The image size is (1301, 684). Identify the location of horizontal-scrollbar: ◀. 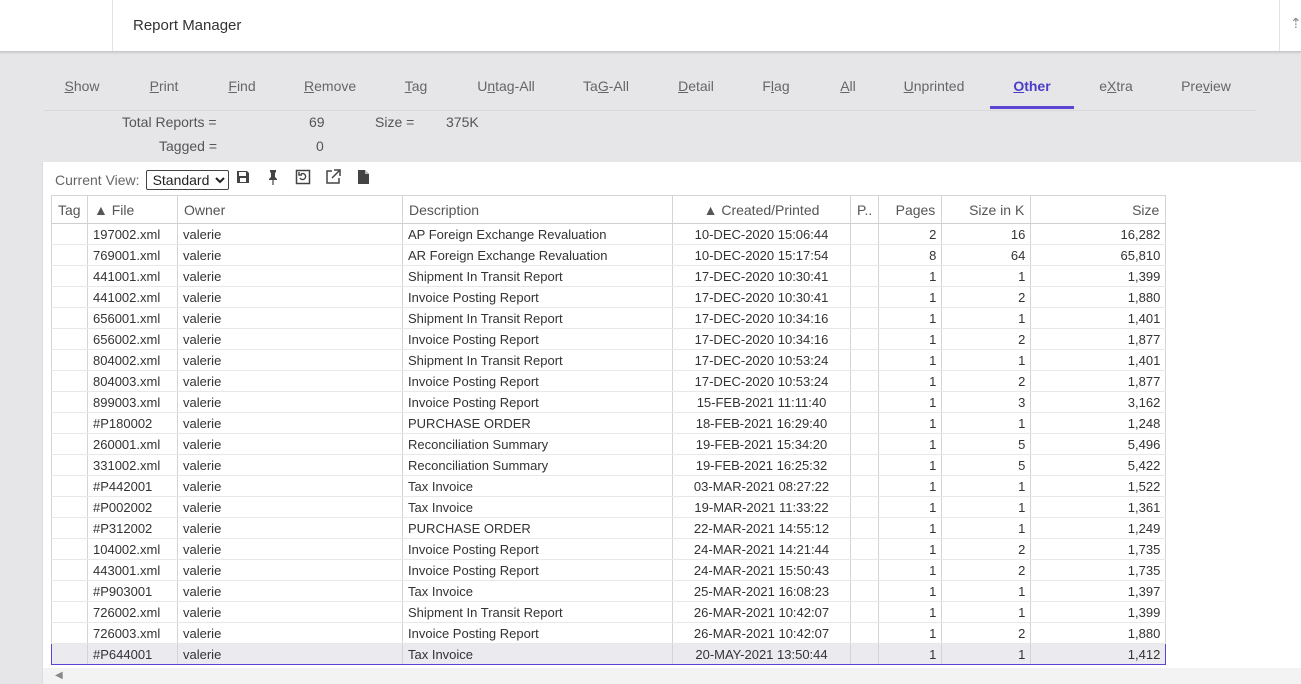
(672, 676).